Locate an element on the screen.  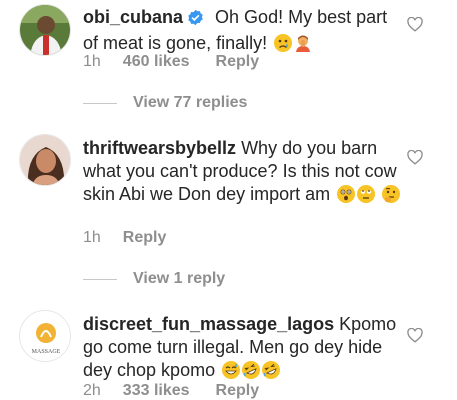
view-replies-label: View 1 reply is located at coordinates (179, 278).